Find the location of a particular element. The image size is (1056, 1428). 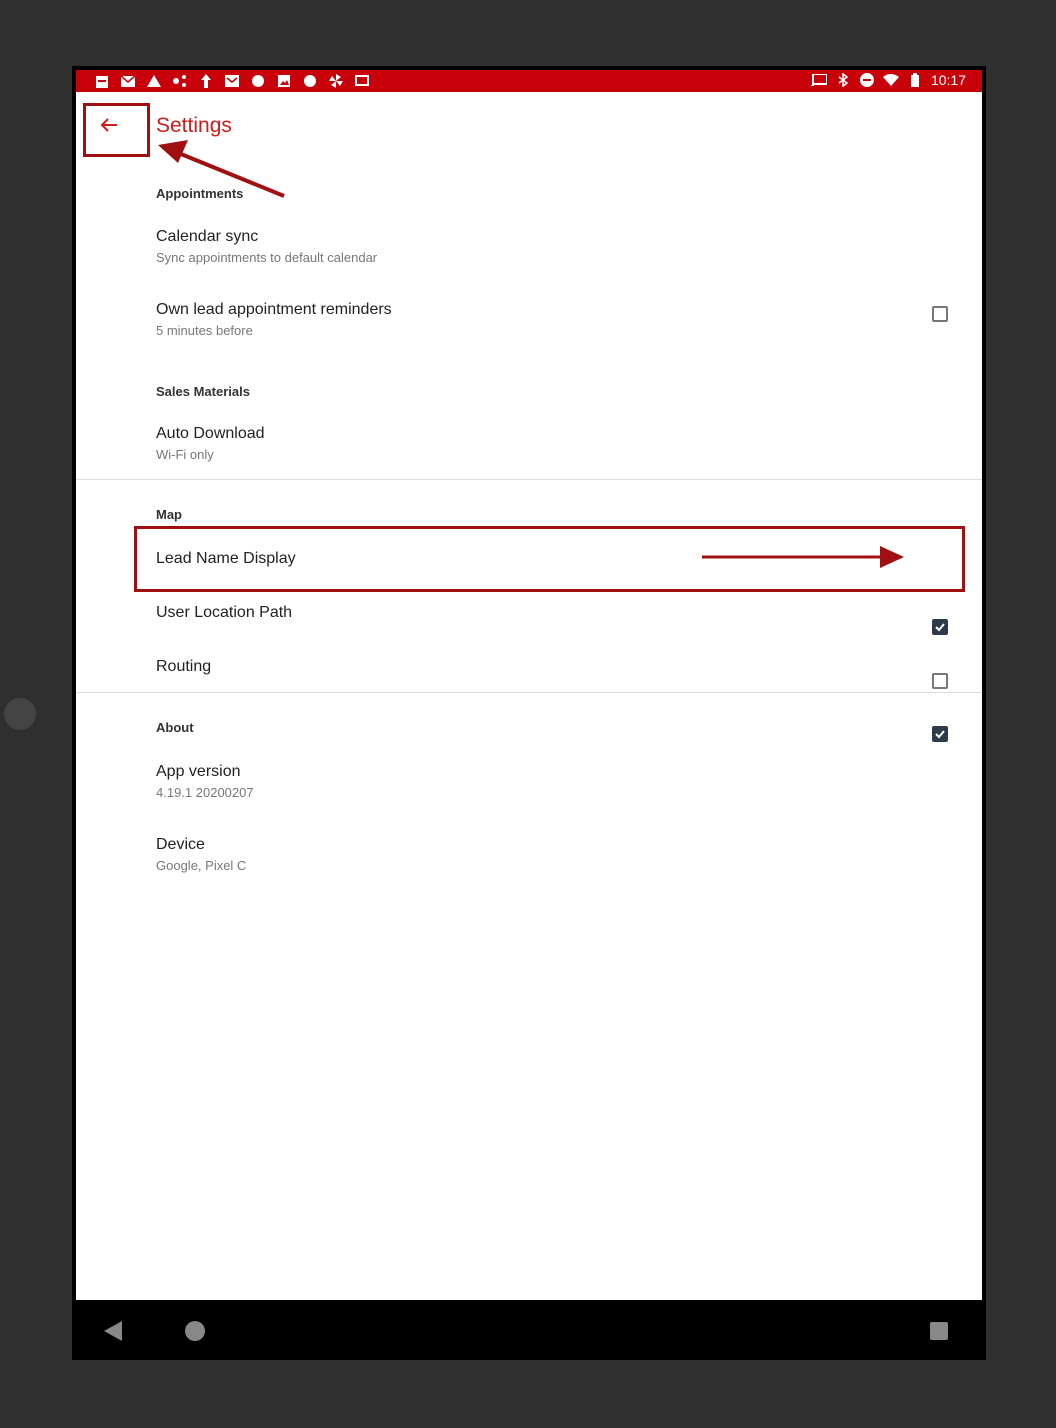

nav-back-button is located at coordinates (113, 1331).